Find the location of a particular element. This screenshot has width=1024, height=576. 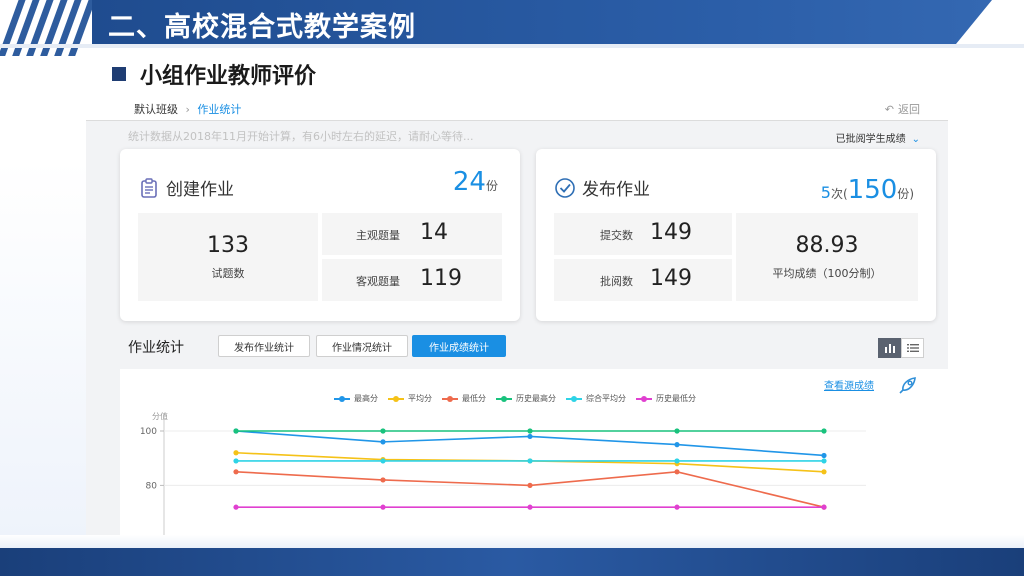

y-tick-label: 100 is located at coordinates (148, 432).